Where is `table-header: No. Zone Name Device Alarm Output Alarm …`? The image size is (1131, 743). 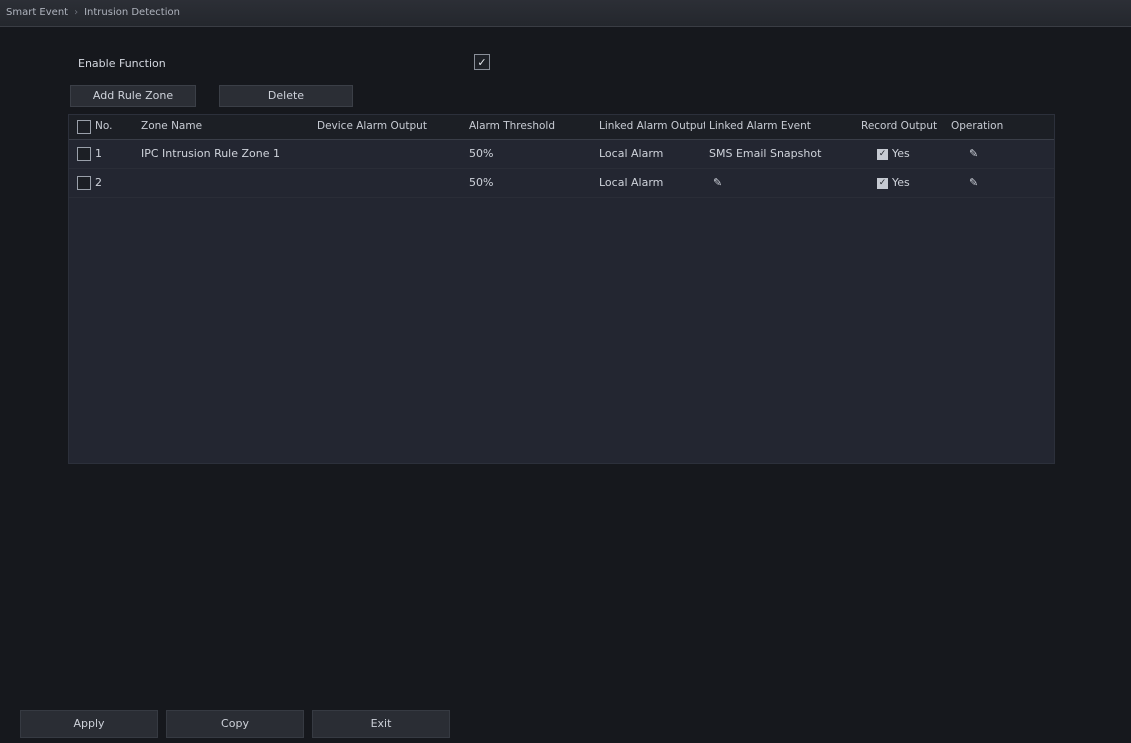 table-header: No. Zone Name Device Alarm Output Alarm … is located at coordinates (561, 127).